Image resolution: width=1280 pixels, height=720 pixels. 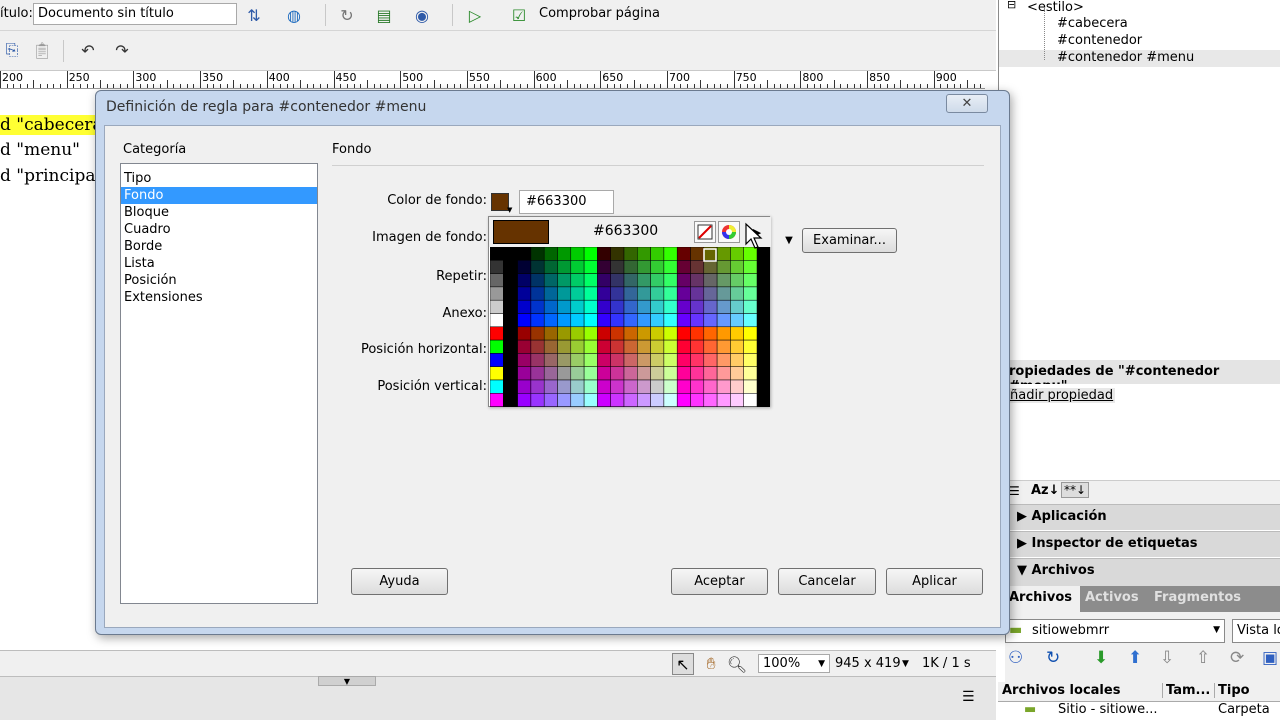 I want to click on validate-markup-icon: ▷, so click(x=475, y=15).